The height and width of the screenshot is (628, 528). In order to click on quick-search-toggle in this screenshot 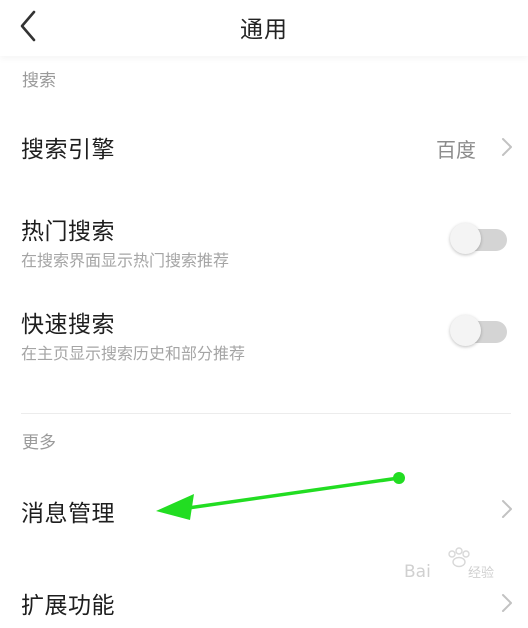, I will do `click(479, 331)`.